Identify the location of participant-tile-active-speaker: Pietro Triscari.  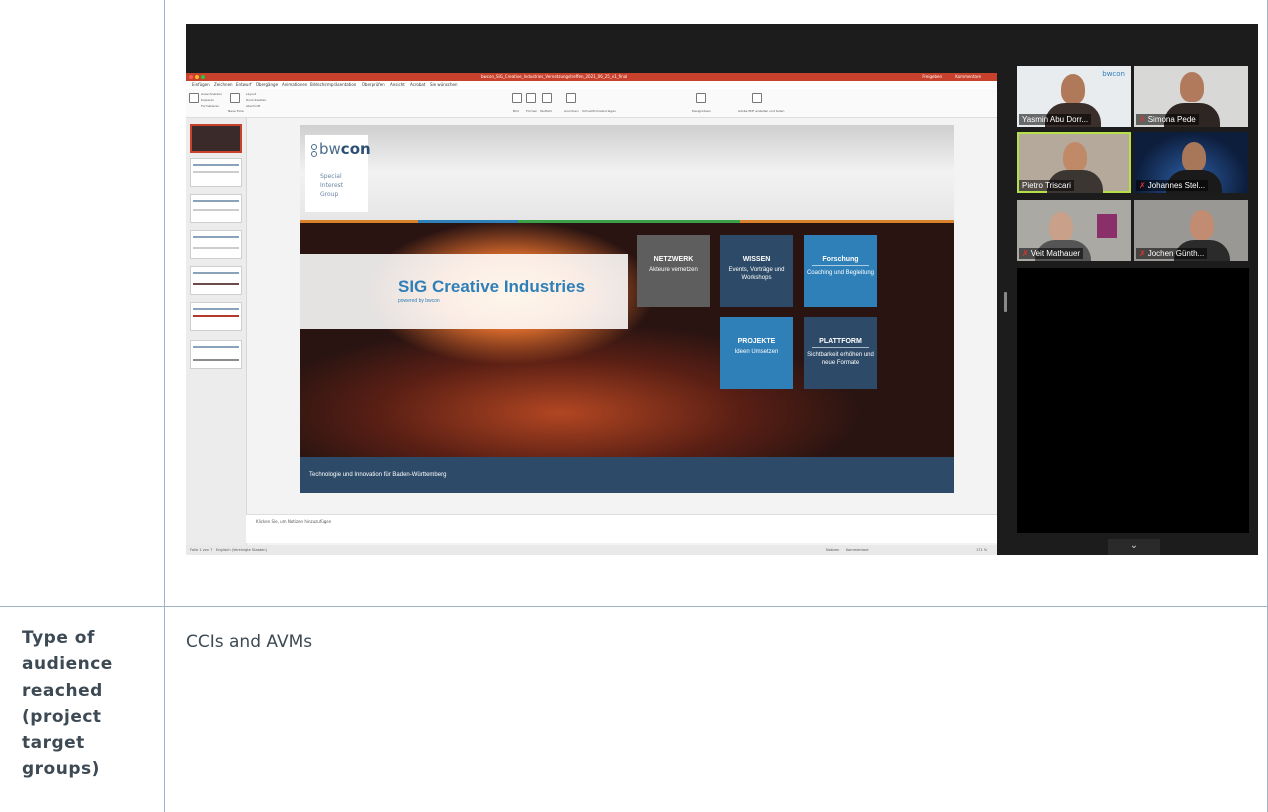
(1074, 162).